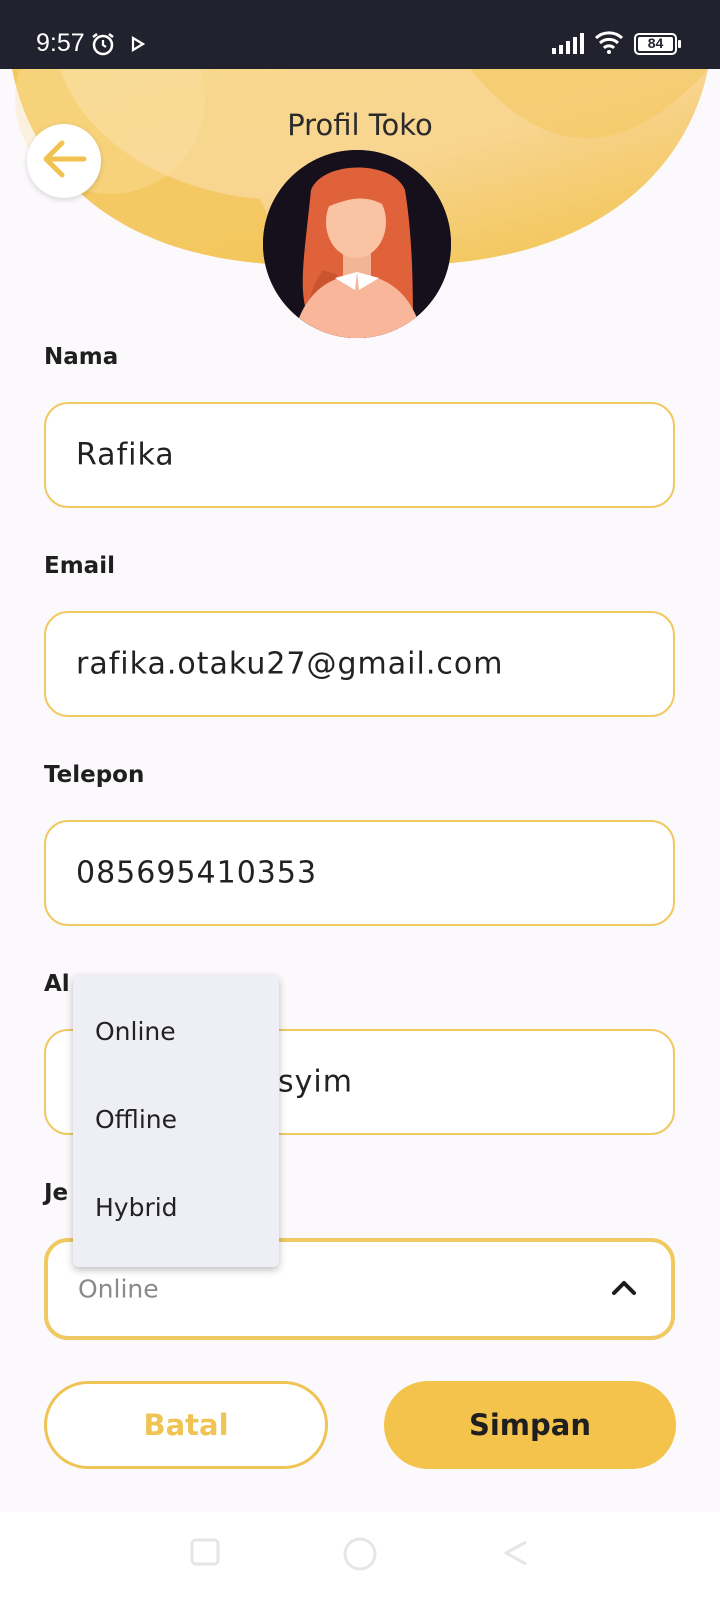 This screenshot has height=1600, width=720. What do you see at coordinates (135, 1031) in the screenshot?
I see `dropdown-option-online: Online` at bounding box center [135, 1031].